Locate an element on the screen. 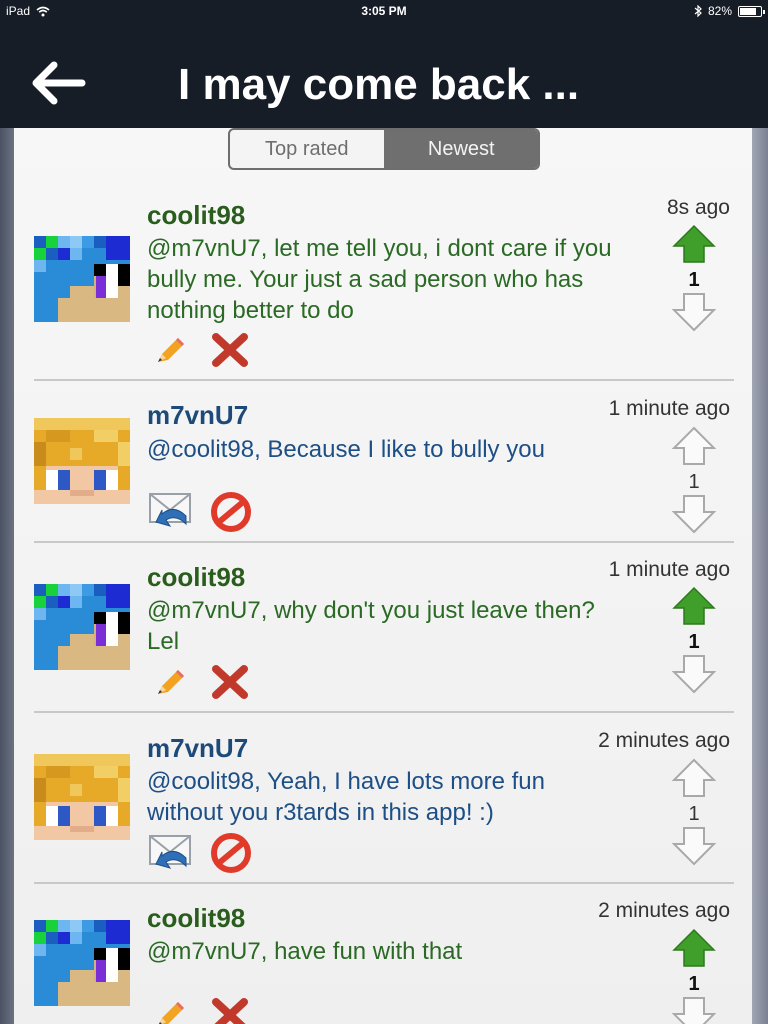  battery-icon is located at coordinates (751, 11).